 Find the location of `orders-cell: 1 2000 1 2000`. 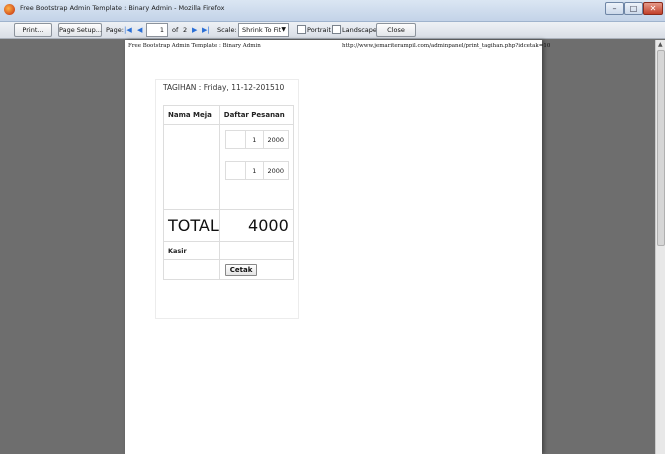

orders-cell: 1 2000 1 2000 is located at coordinates (256, 167).